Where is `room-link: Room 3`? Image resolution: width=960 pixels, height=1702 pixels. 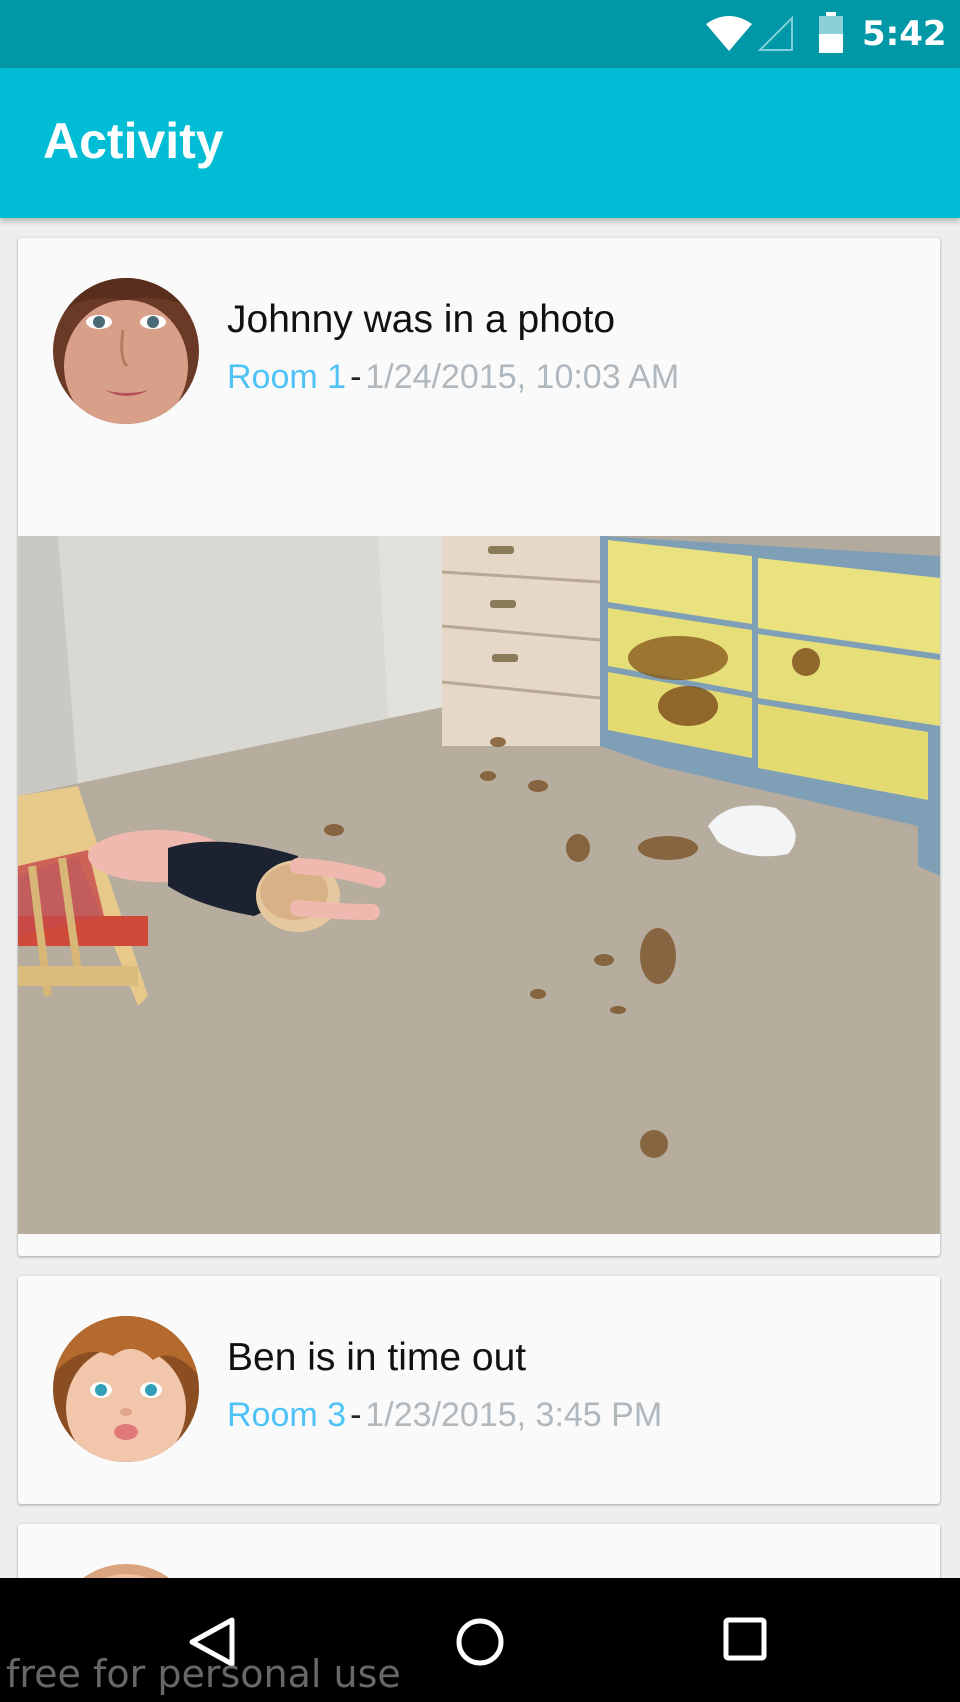
room-link: Room 3 is located at coordinates (286, 1415).